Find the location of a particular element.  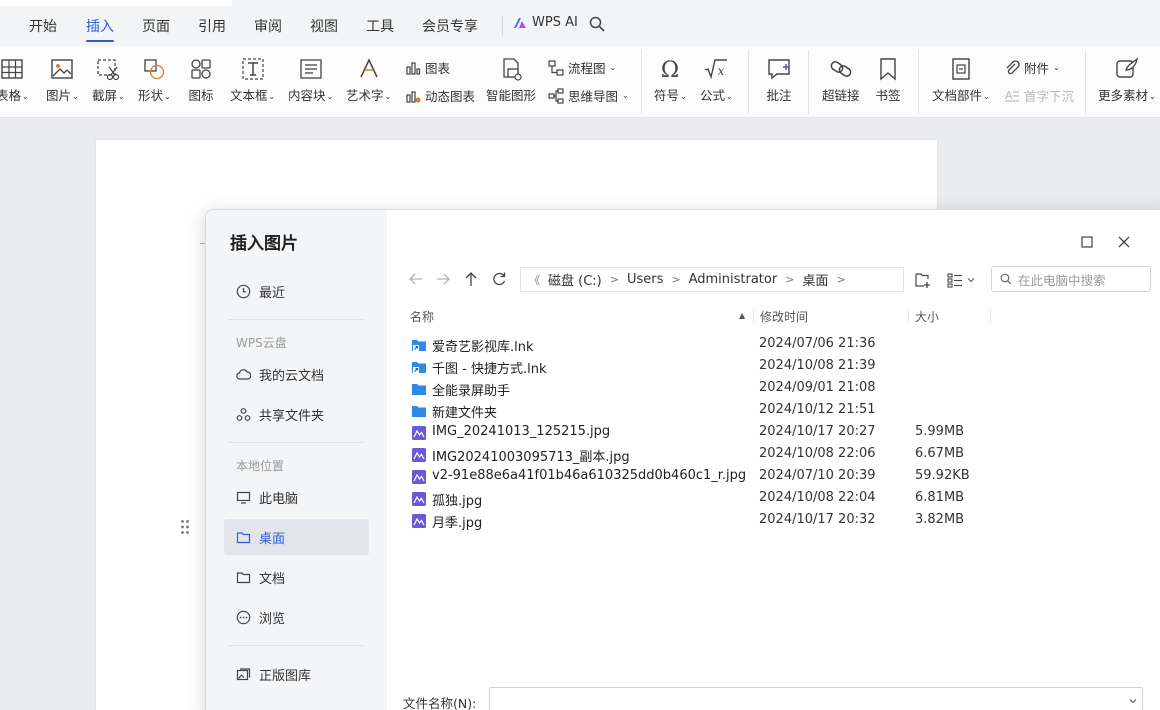

tab-separator is located at coordinates (502, 26).